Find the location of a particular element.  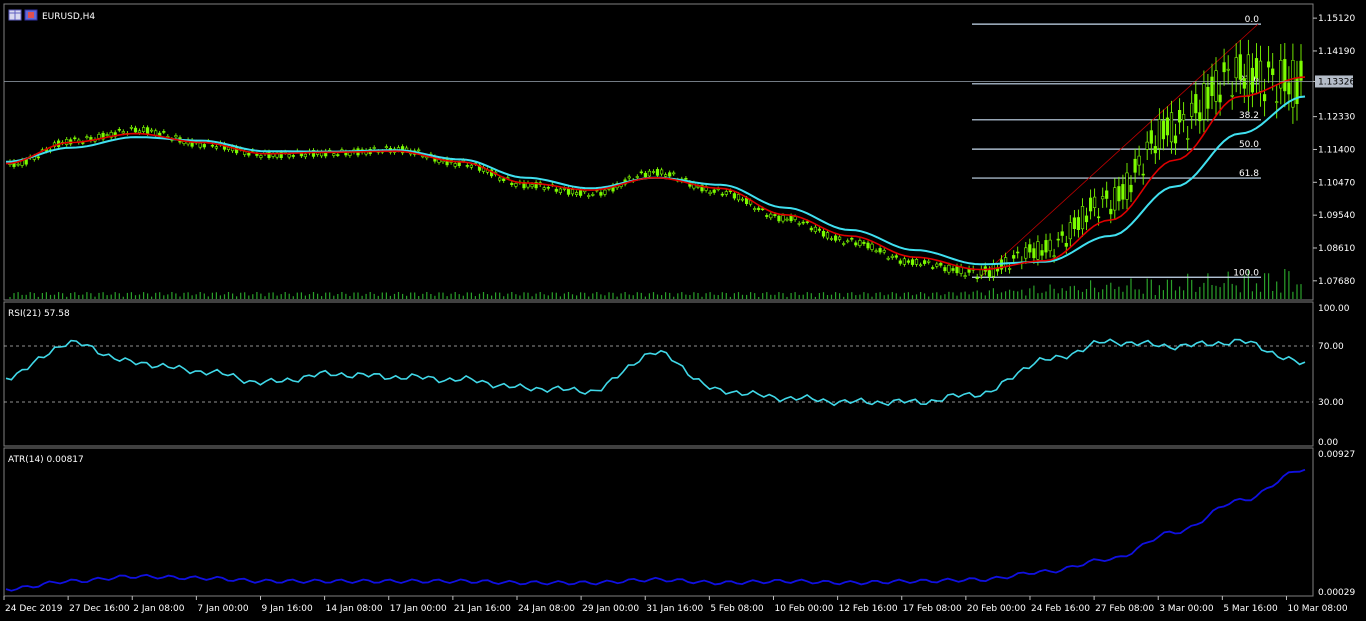

fib-level-label: 0.0 is located at coordinates (1252, 20).